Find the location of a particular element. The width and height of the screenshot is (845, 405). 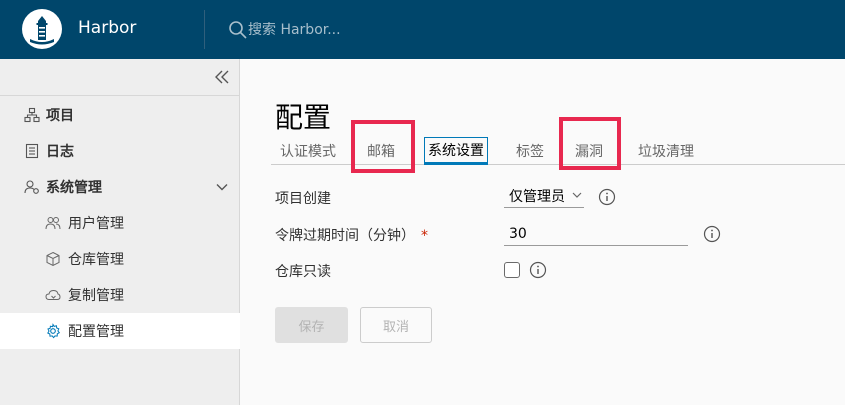

token-expiry-label-text: 令牌过期时间（分钟） is located at coordinates (345, 236).